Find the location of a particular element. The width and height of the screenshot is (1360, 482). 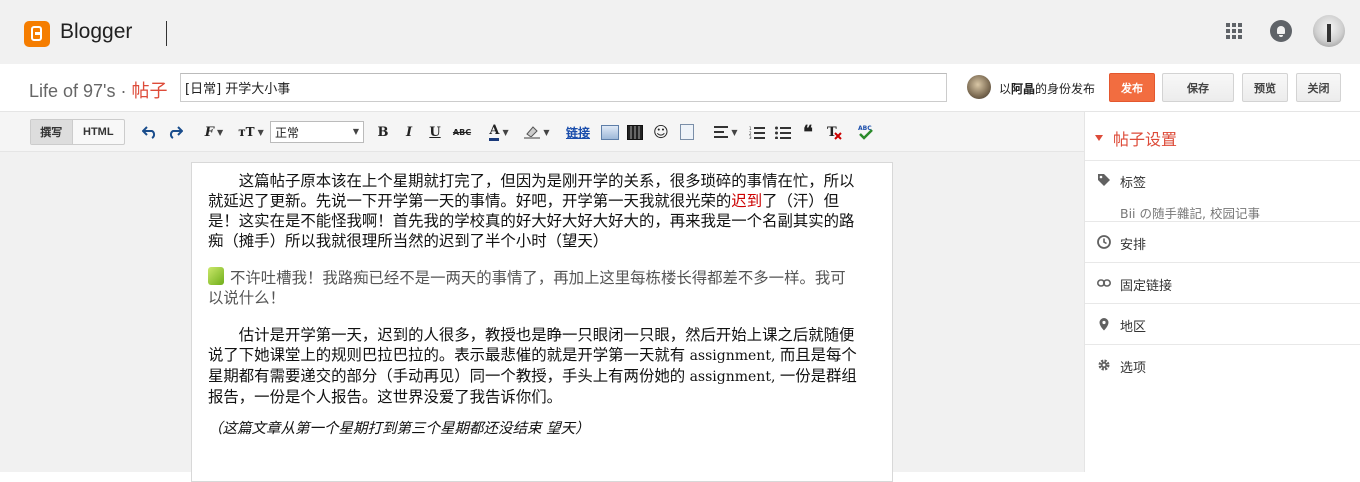

location-pin-icon is located at coordinates (1104, 324).